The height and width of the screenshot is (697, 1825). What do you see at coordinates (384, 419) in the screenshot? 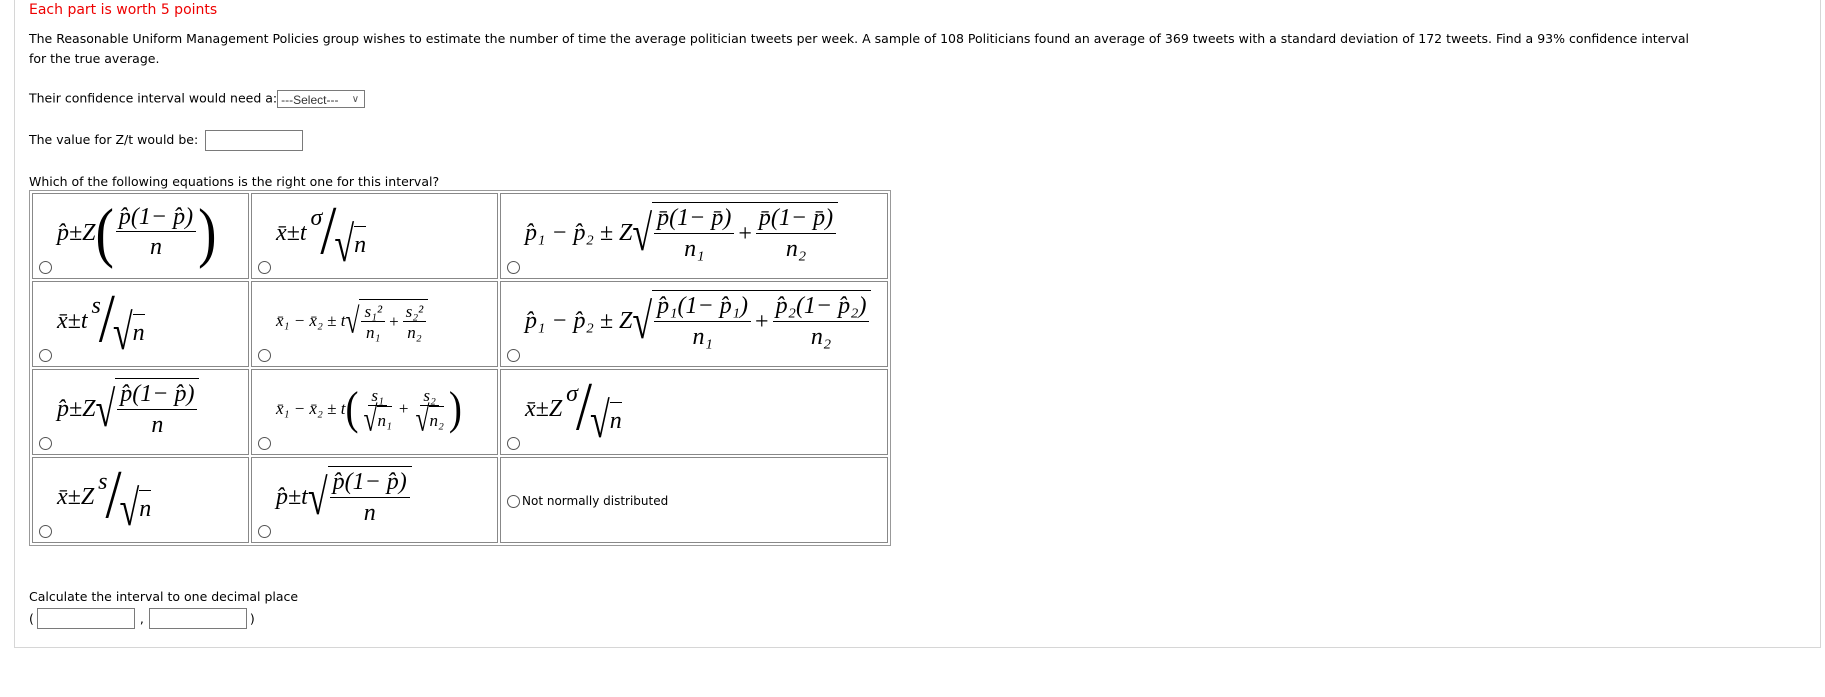
I see `radicand: n₁` at bounding box center [384, 419].